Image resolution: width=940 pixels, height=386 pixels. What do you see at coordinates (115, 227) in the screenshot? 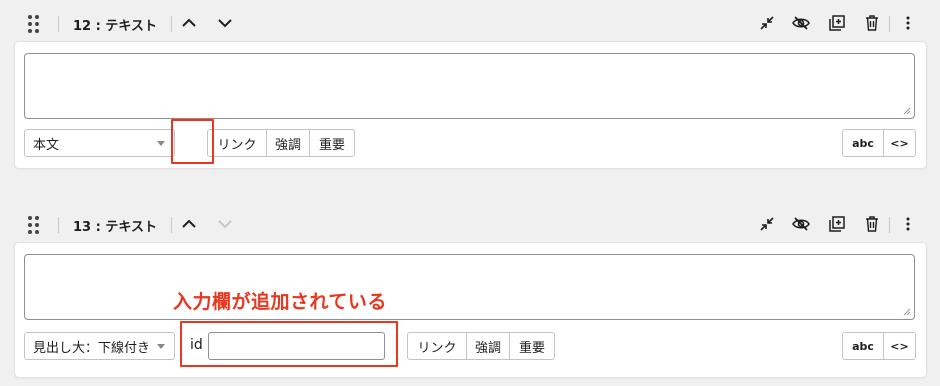
I see `block-title: 13 : テキスト` at bounding box center [115, 227].